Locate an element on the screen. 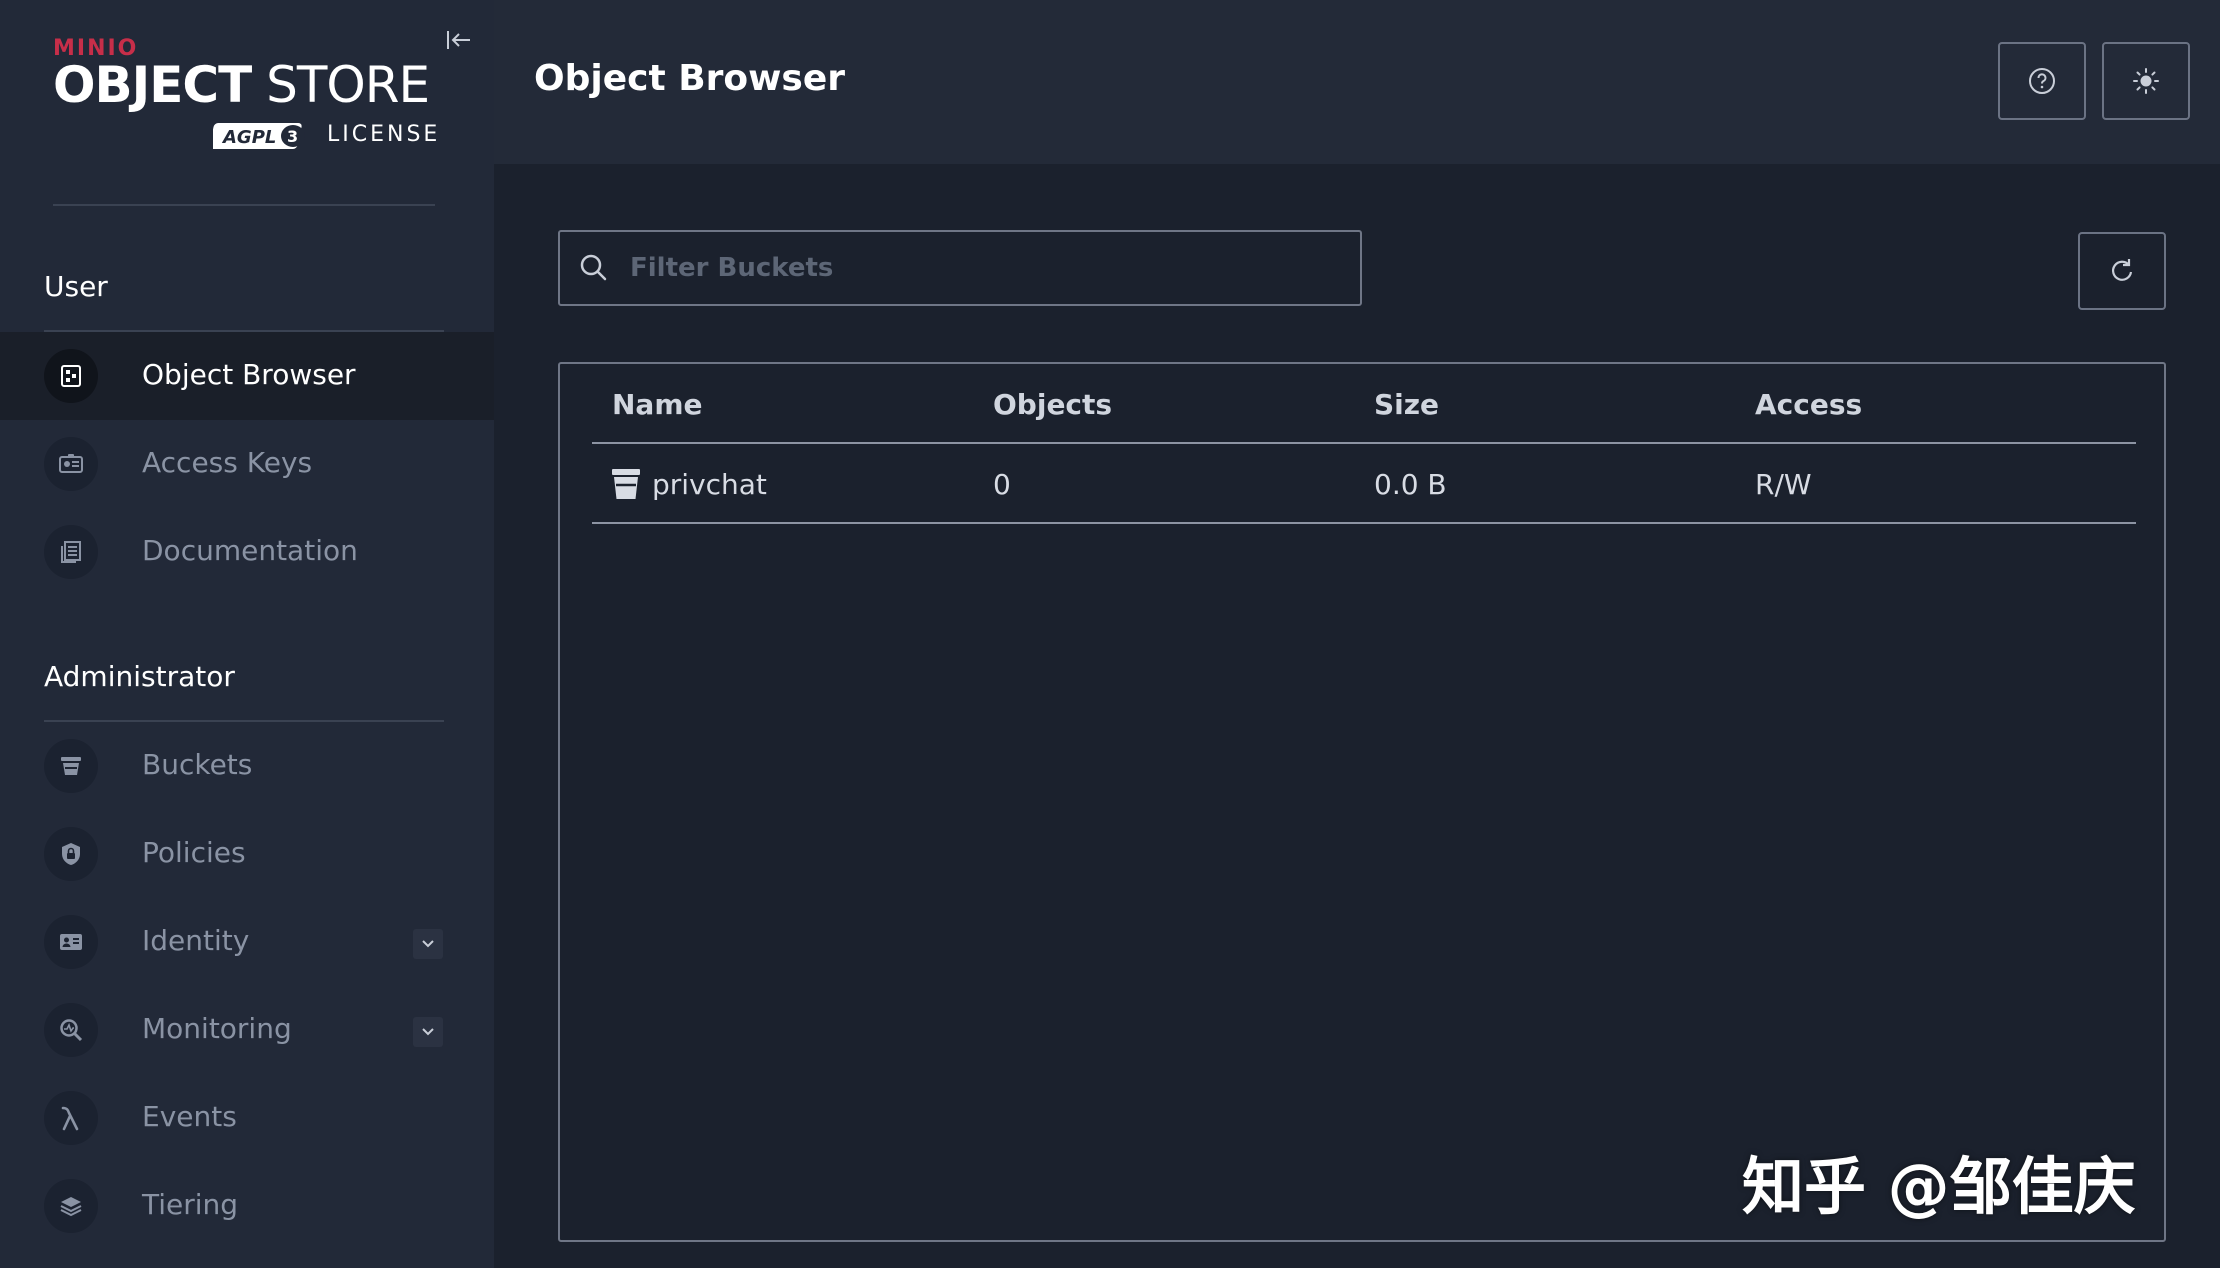 Image resolution: width=2220 pixels, height=1268 pixels. watermark: 知乎 @邹佳庆 is located at coordinates (1939, 1186).